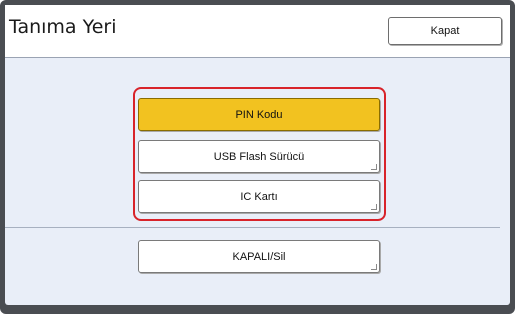 The height and width of the screenshot is (314, 515). I want to click on ic-card-label: IC Kartı, so click(259, 196).